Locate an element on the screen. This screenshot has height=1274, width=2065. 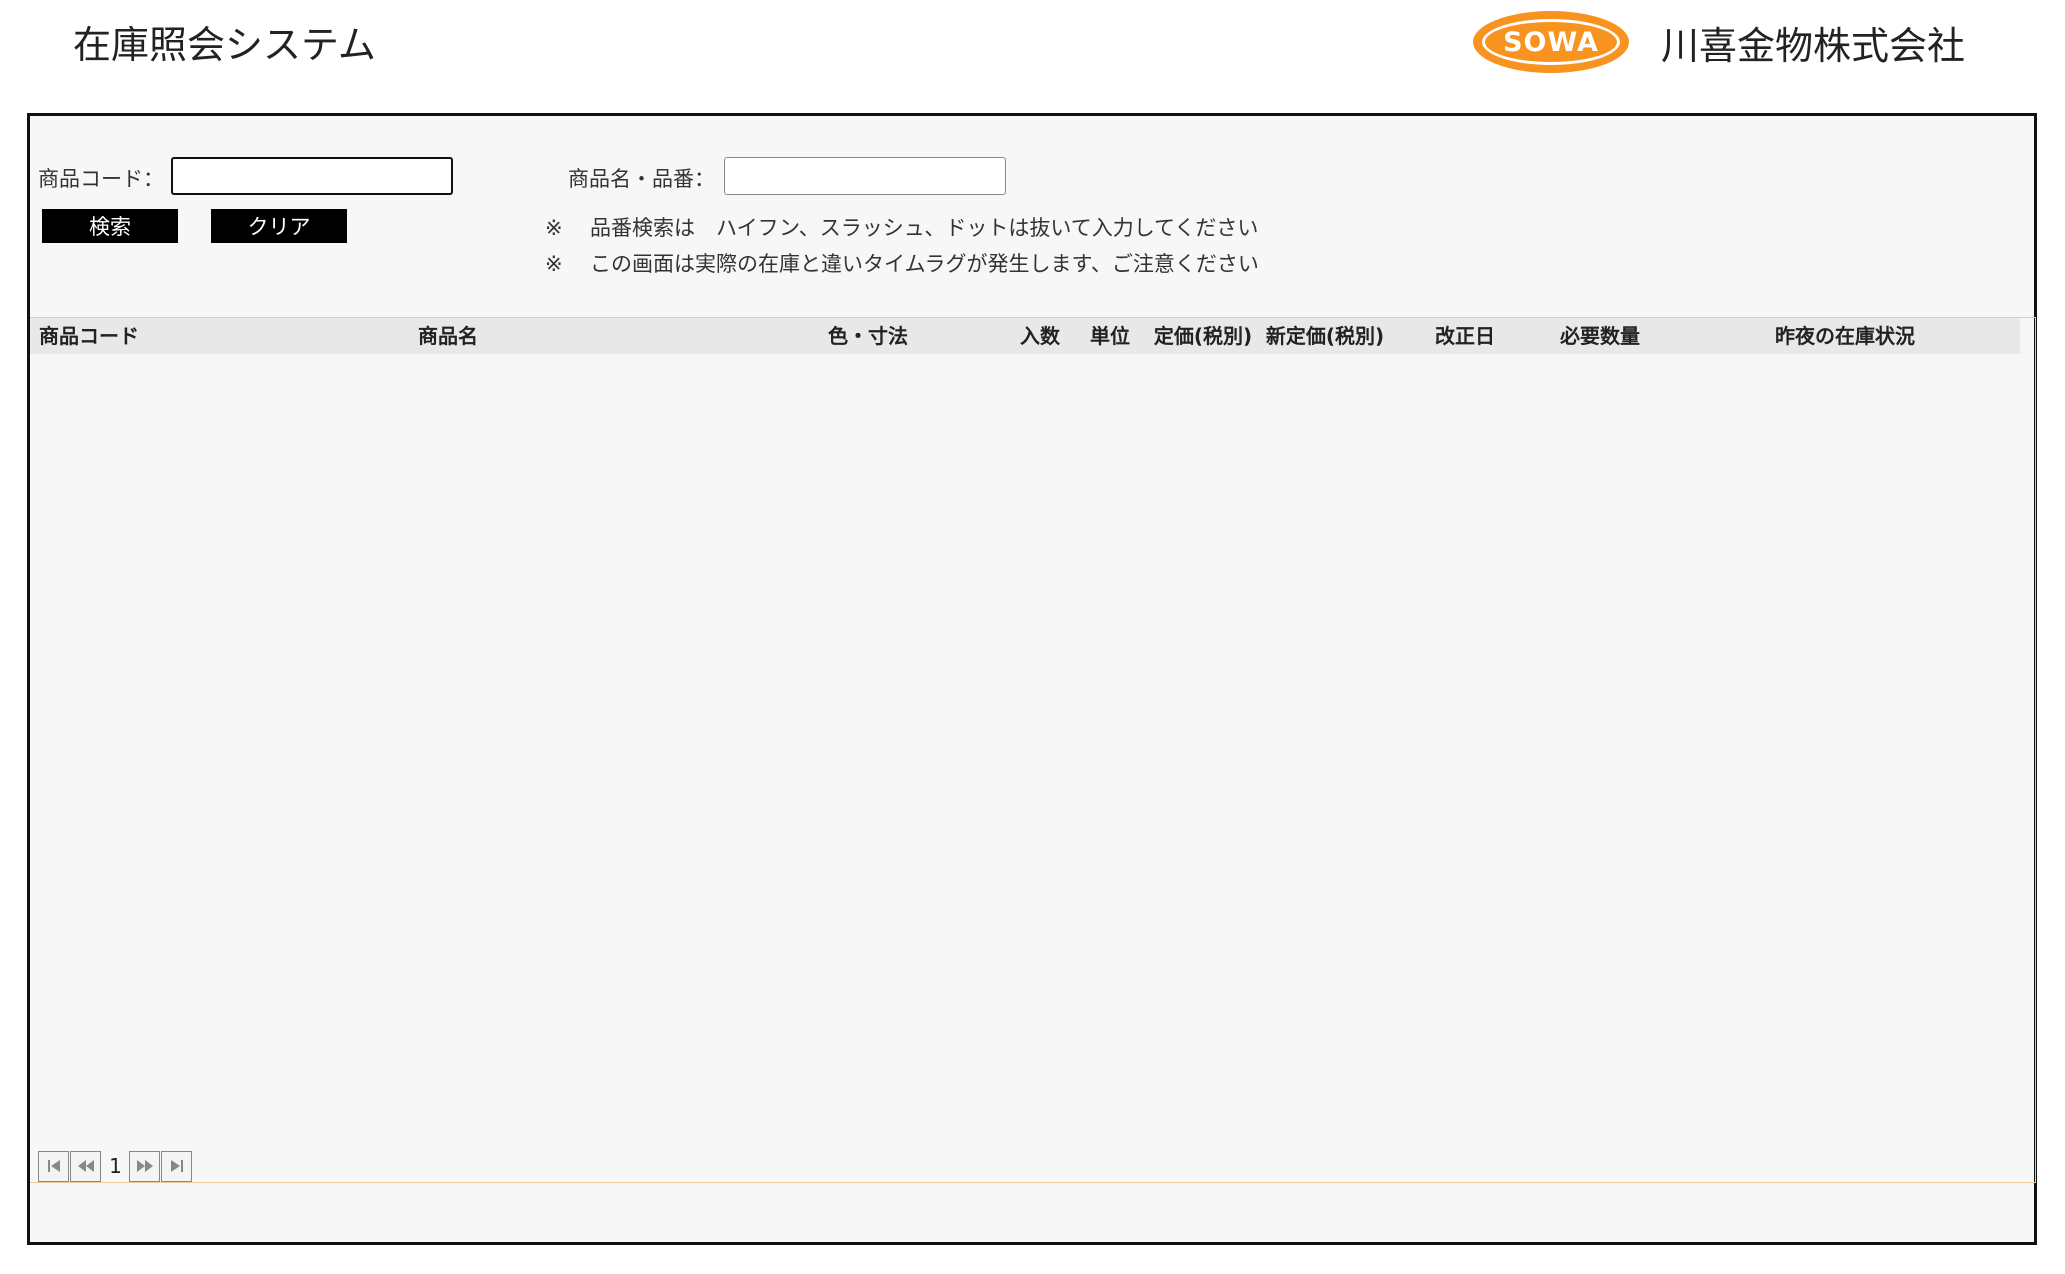
col-new-list-price: 新定価(税別) is located at coordinates (1325, 336).